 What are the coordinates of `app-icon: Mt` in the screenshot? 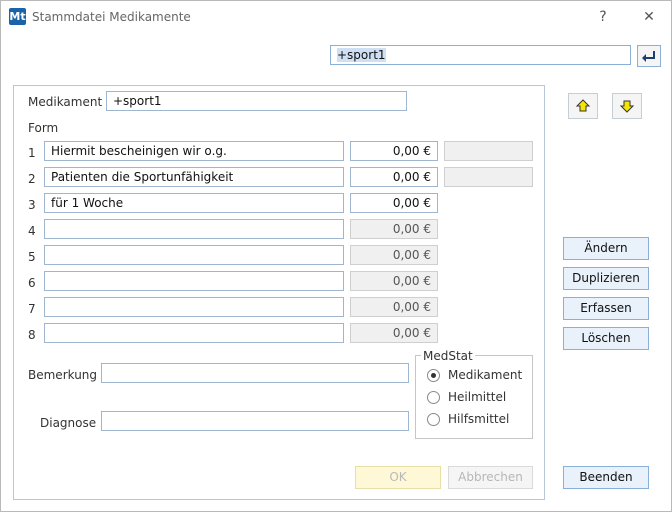 It's located at (17, 16).